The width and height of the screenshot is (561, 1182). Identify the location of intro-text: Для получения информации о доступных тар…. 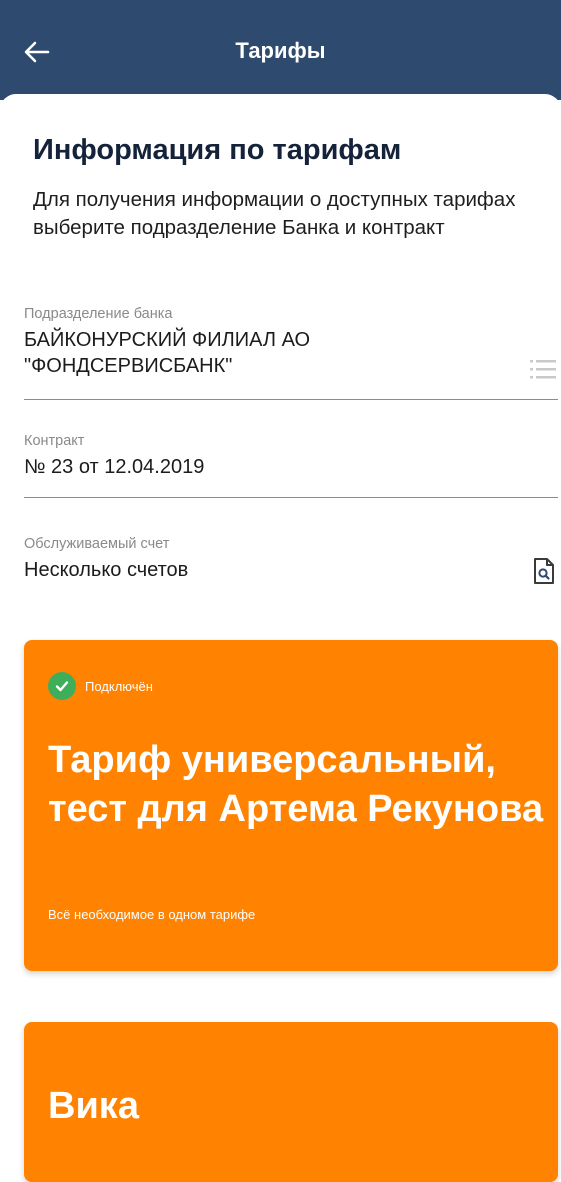
(274, 213).